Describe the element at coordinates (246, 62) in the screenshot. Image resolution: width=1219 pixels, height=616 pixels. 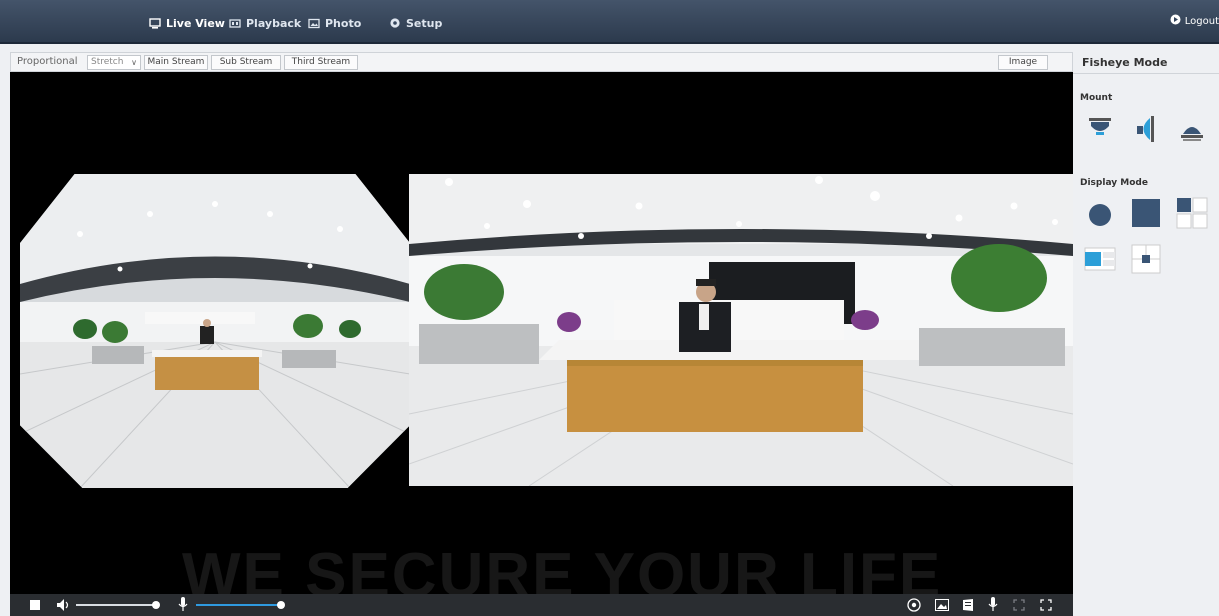
I see `sub-stream-button: Sub Stream` at that location.